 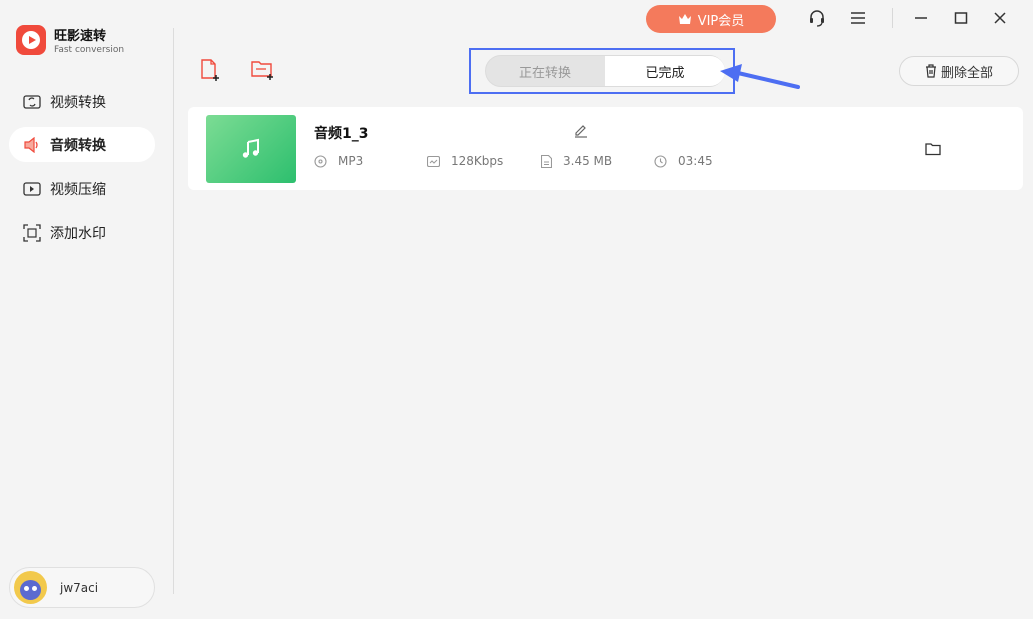 I want to click on username: jw7aci, so click(x=79, y=587).